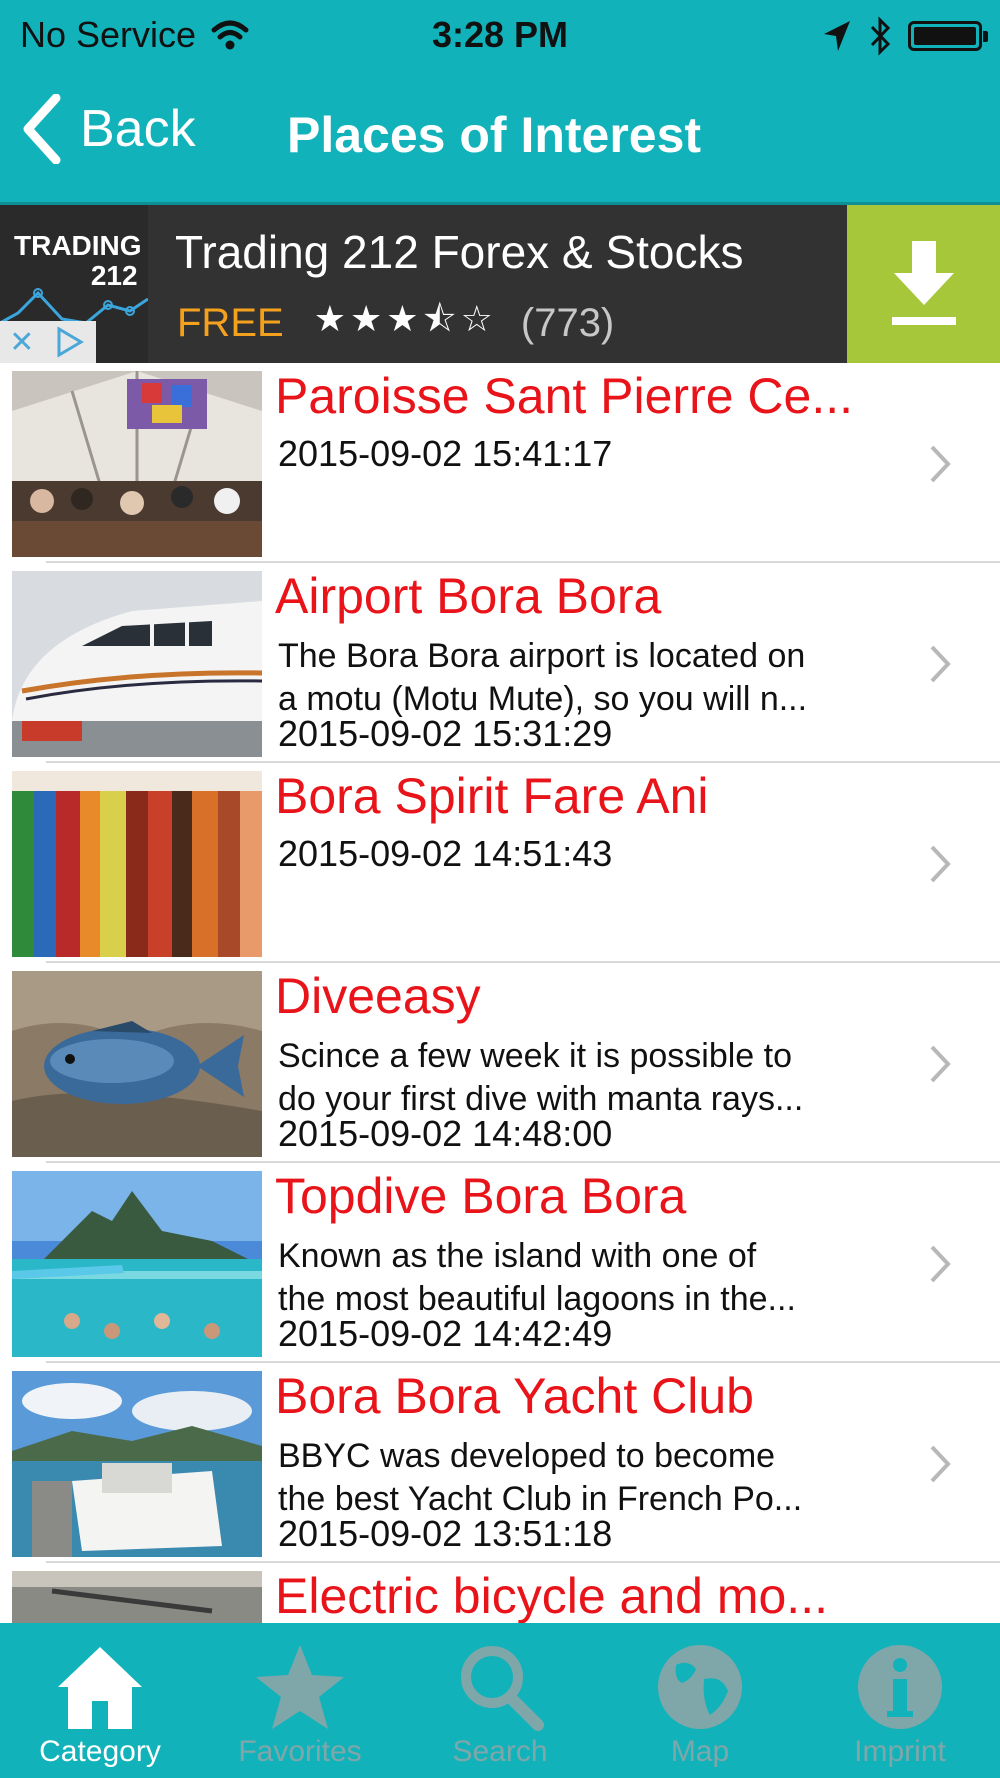 The height and width of the screenshot is (1778, 1000). What do you see at coordinates (22, 342) in the screenshot?
I see `close-icon: ✕` at bounding box center [22, 342].